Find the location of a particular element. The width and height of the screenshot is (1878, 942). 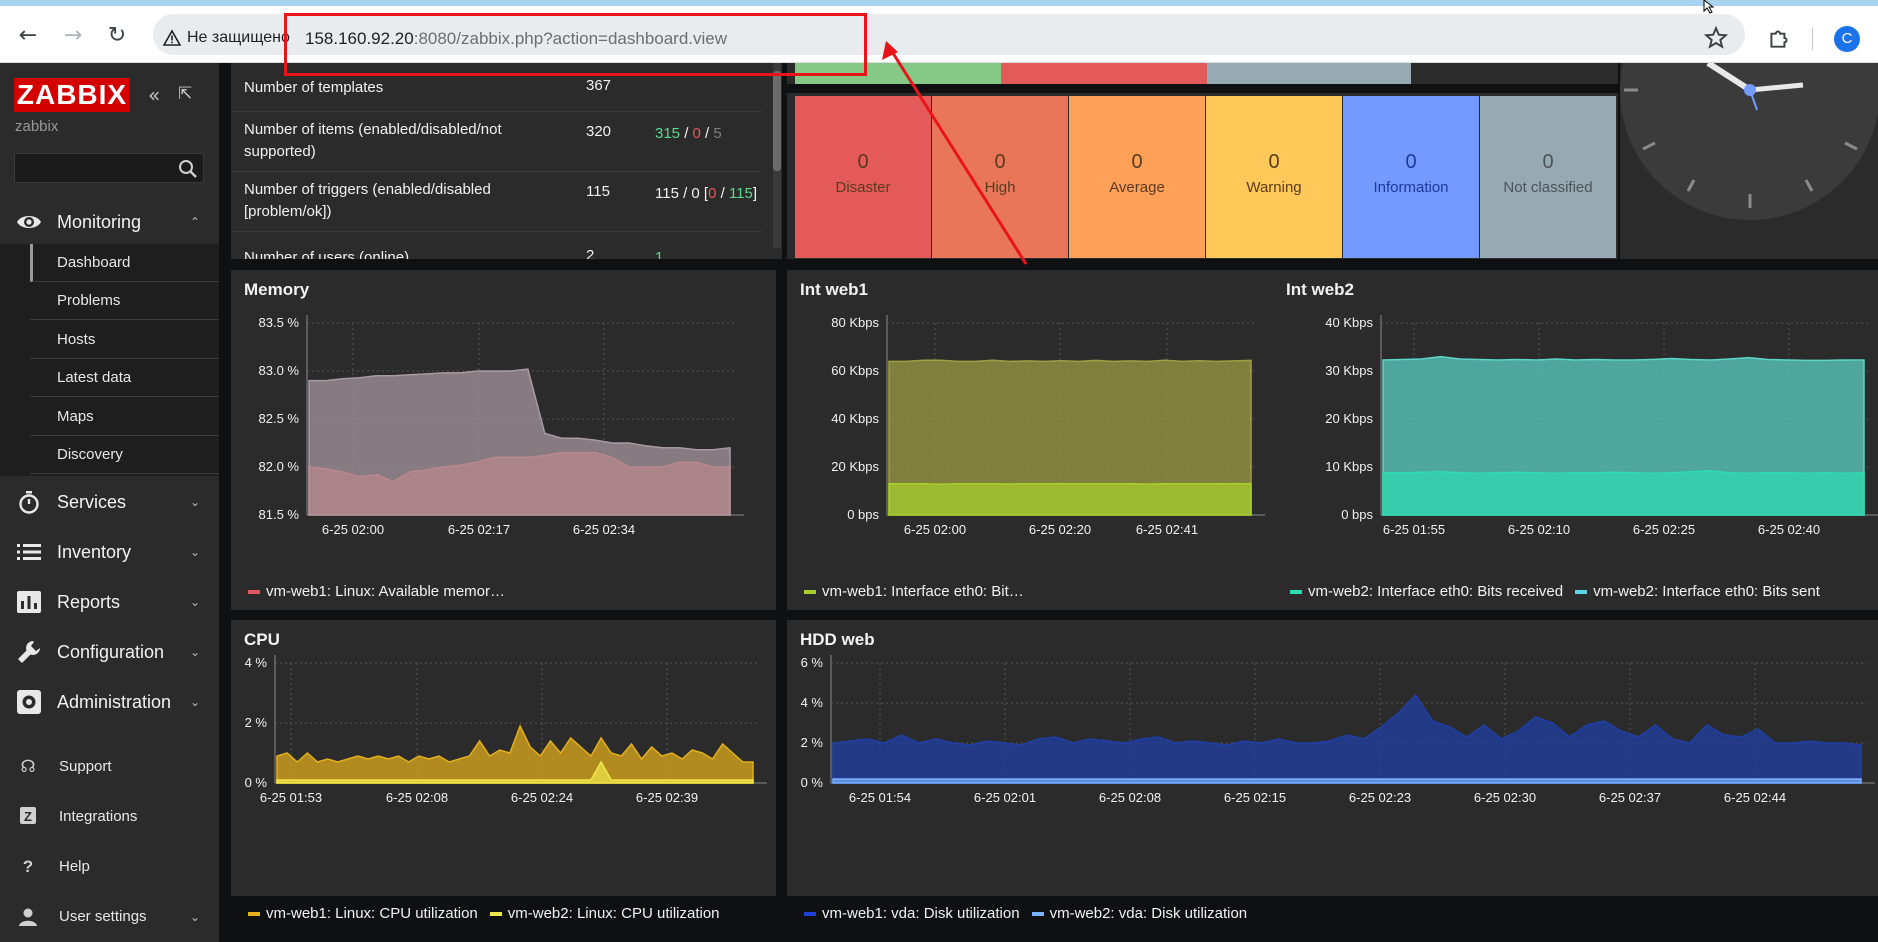

reload-icon: ↻ is located at coordinates (117, 36).